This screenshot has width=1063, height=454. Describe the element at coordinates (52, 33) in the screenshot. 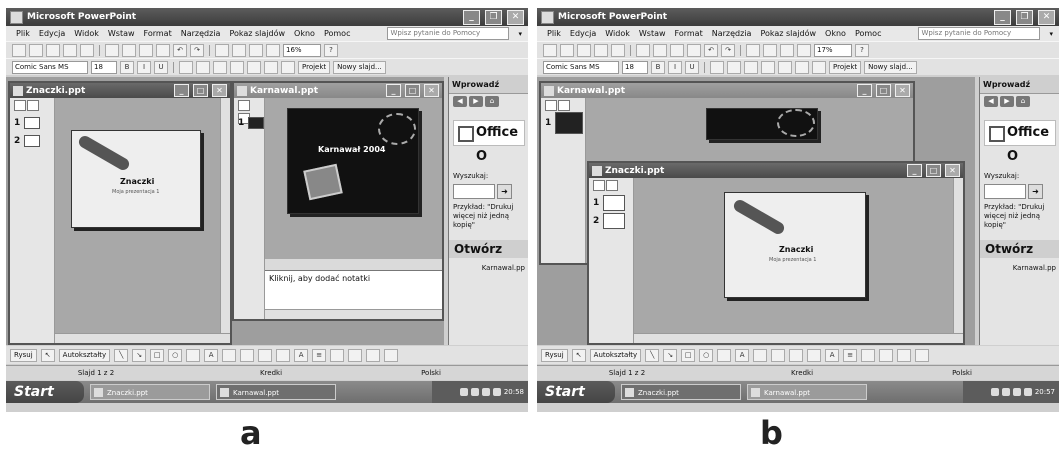

I see `menu-edycja: Edycja` at that location.